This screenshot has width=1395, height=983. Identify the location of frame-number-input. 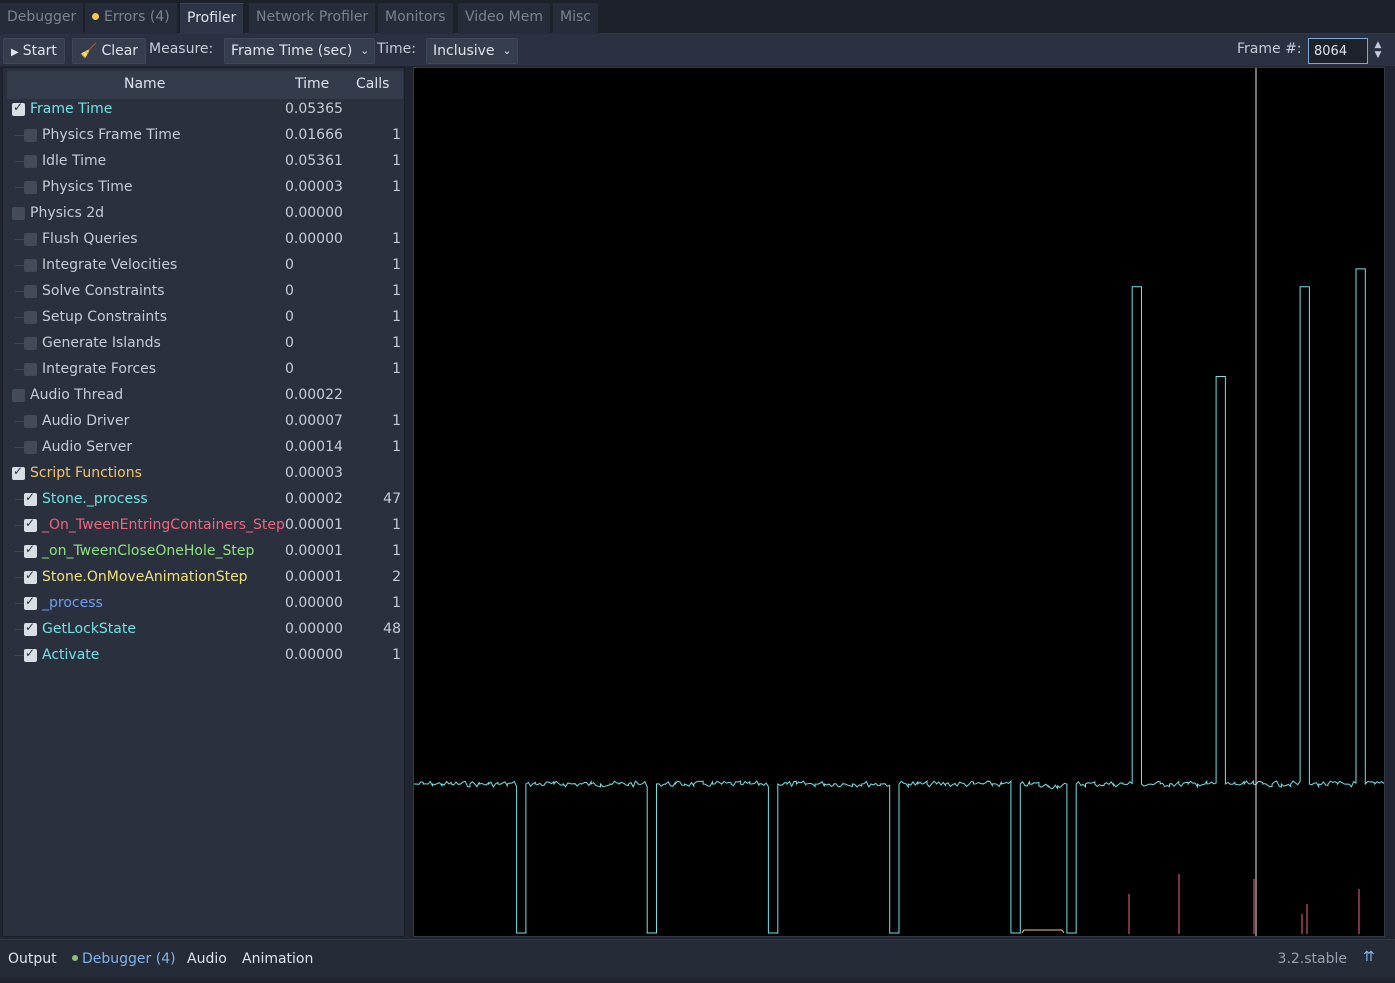
(1338, 51).